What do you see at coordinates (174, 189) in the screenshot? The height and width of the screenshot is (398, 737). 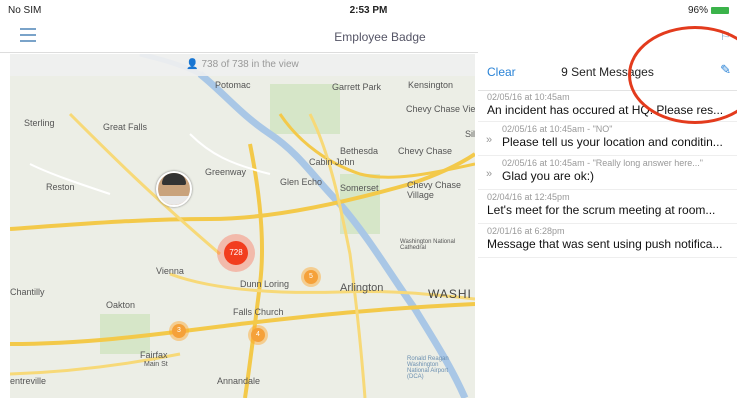 I see `employee-avatar-pin` at bounding box center [174, 189].